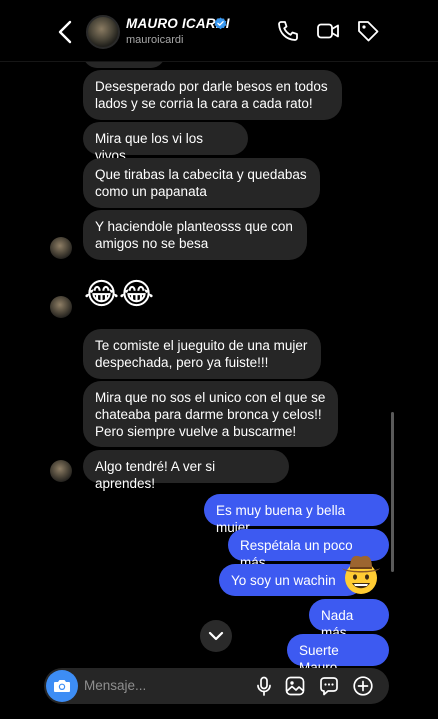 Image resolution: width=438 pixels, height=719 pixels. Describe the element at coordinates (288, 31) in the screenshot. I see `phone-icon` at that location.